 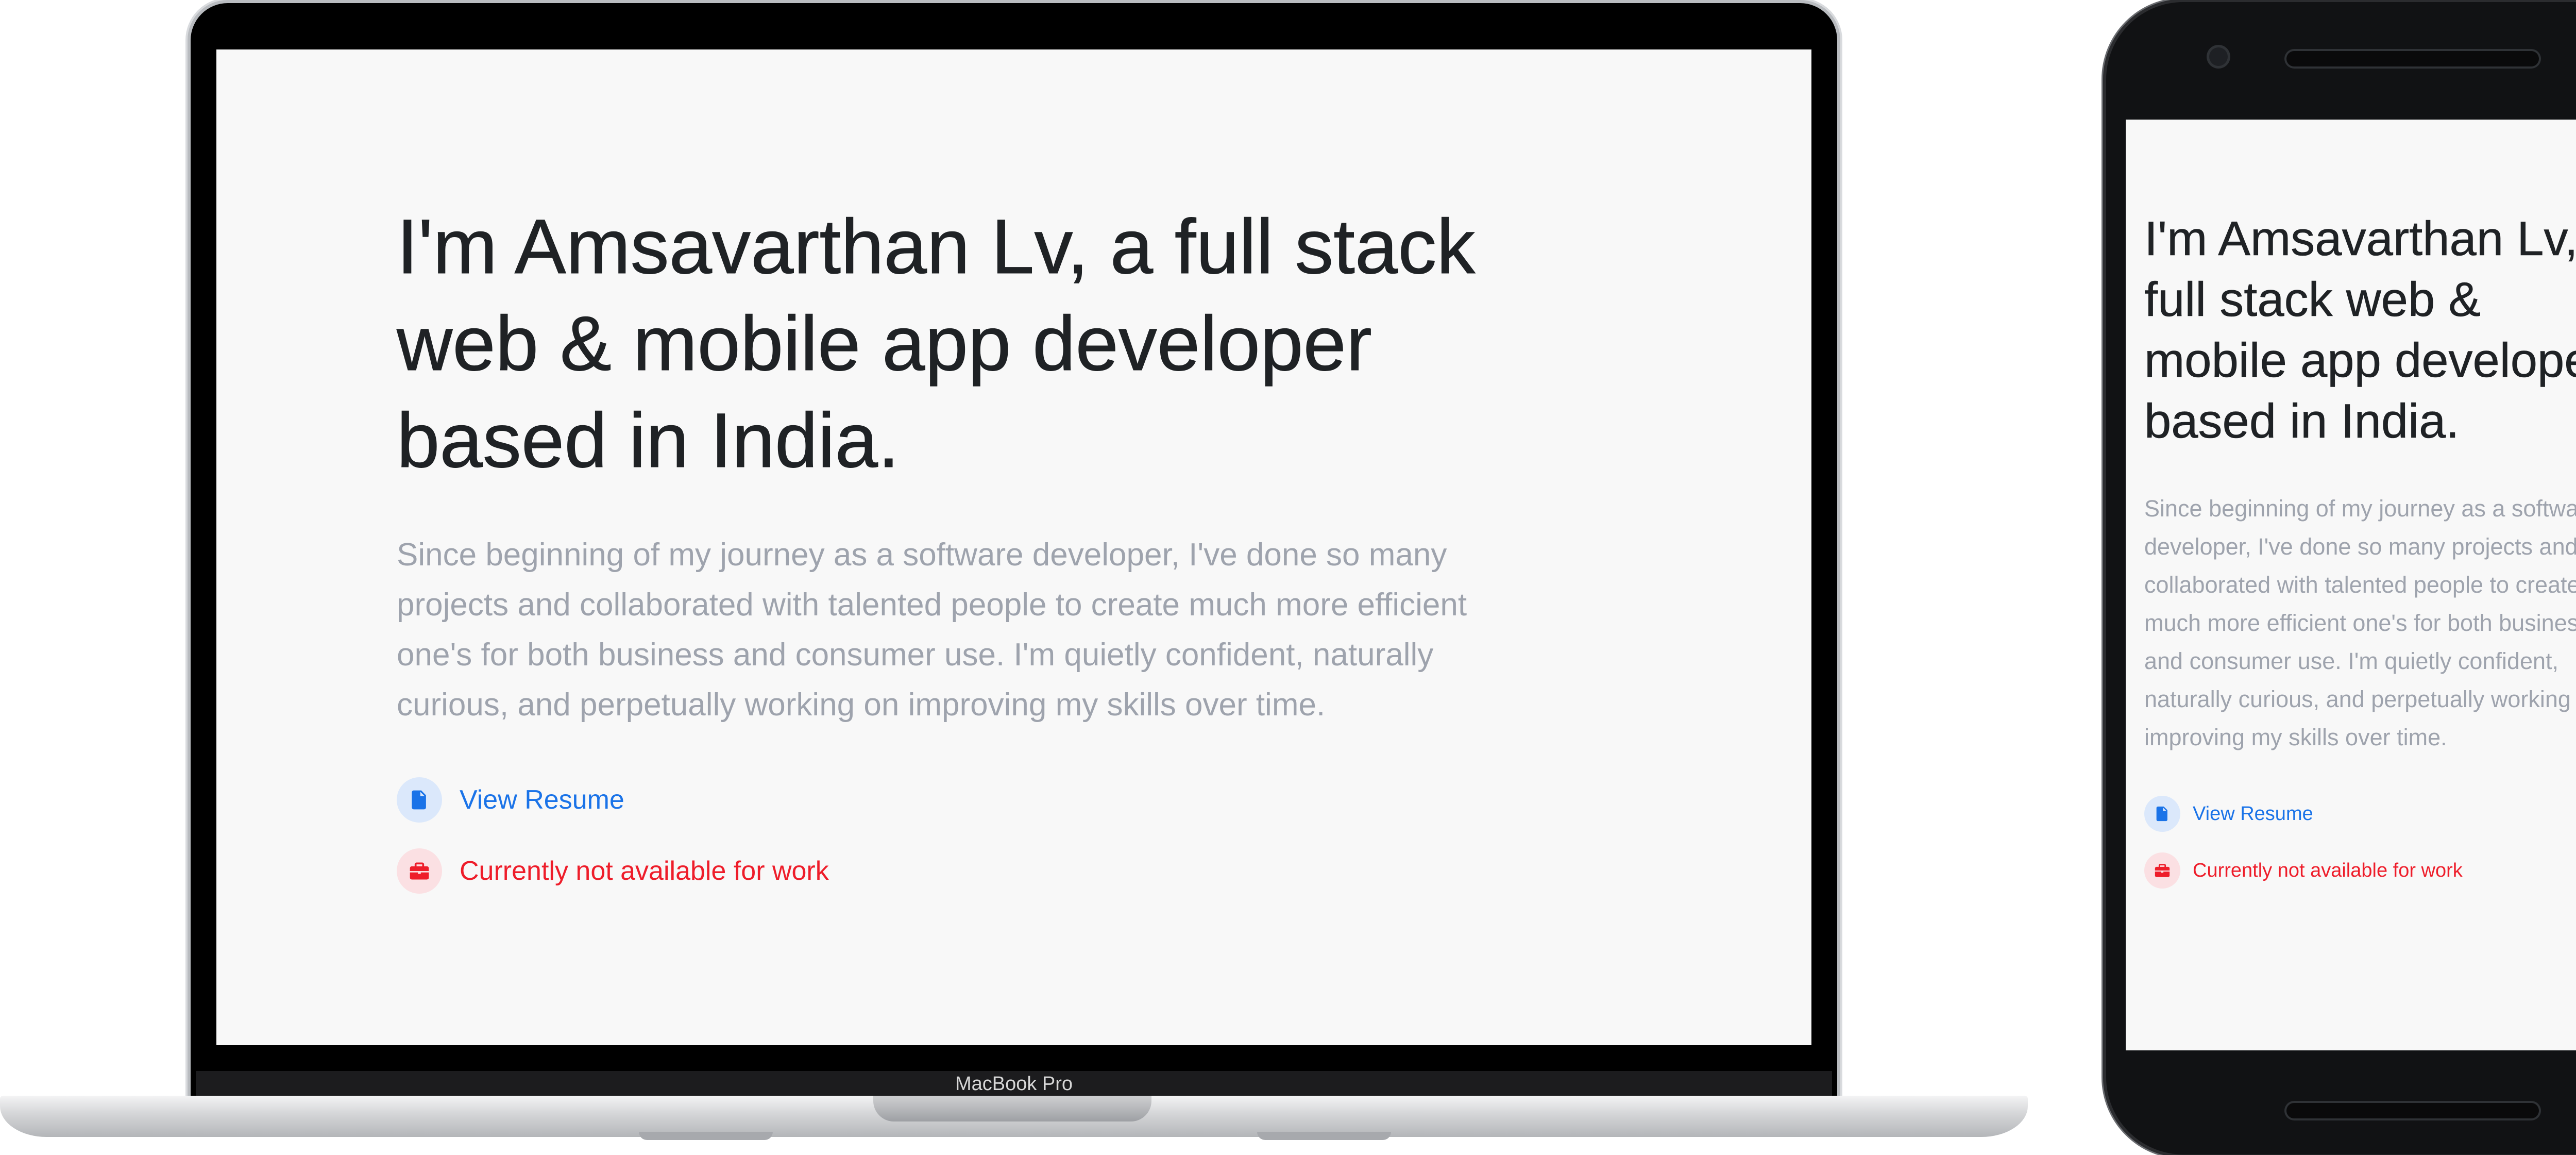 What do you see at coordinates (706, 1136) in the screenshot?
I see `laptop-foot-left` at bounding box center [706, 1136].